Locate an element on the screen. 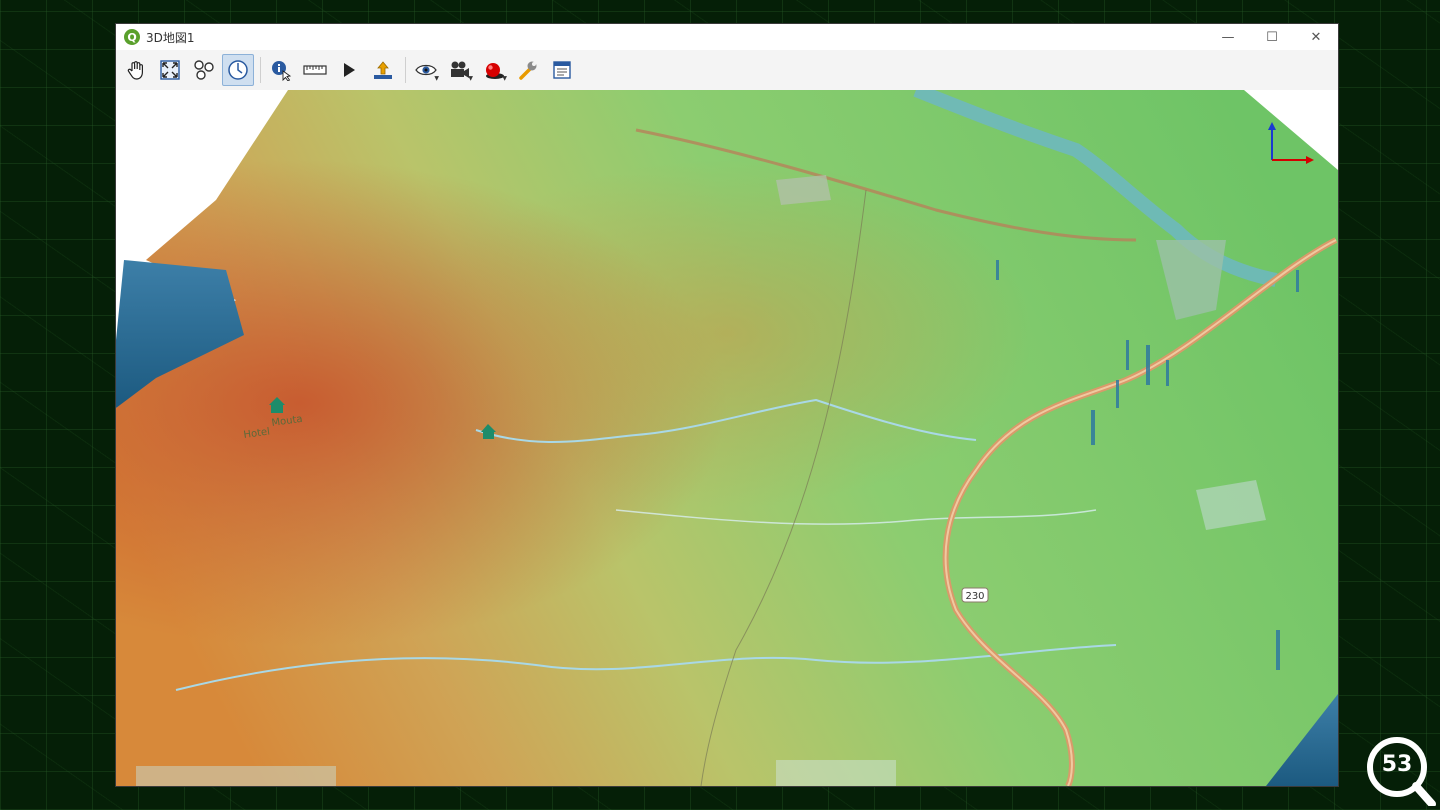 Image resolution: width=1440 pixels, height=810 pixels. layout-icon is located at coordinates (562, 70).